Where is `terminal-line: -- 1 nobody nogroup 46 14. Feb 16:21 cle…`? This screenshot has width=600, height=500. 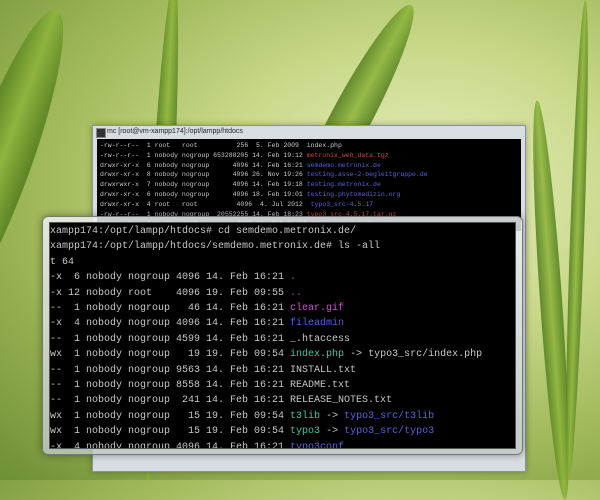
terminal-line: -- 1 nobody nogroup 46 14. Feb 16:21 cle… is located at coordinates (282, 308).